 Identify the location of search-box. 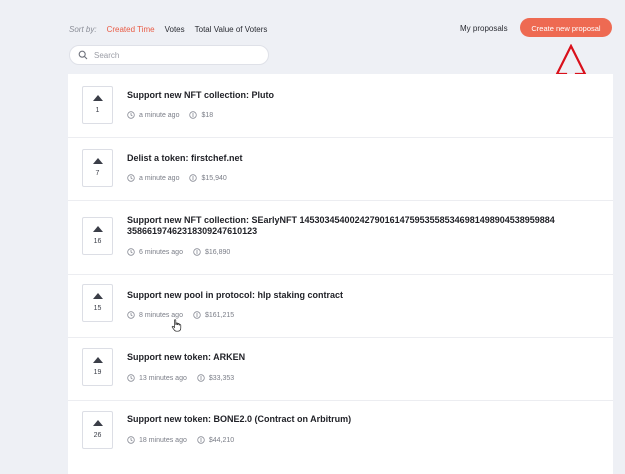
(169, 55).